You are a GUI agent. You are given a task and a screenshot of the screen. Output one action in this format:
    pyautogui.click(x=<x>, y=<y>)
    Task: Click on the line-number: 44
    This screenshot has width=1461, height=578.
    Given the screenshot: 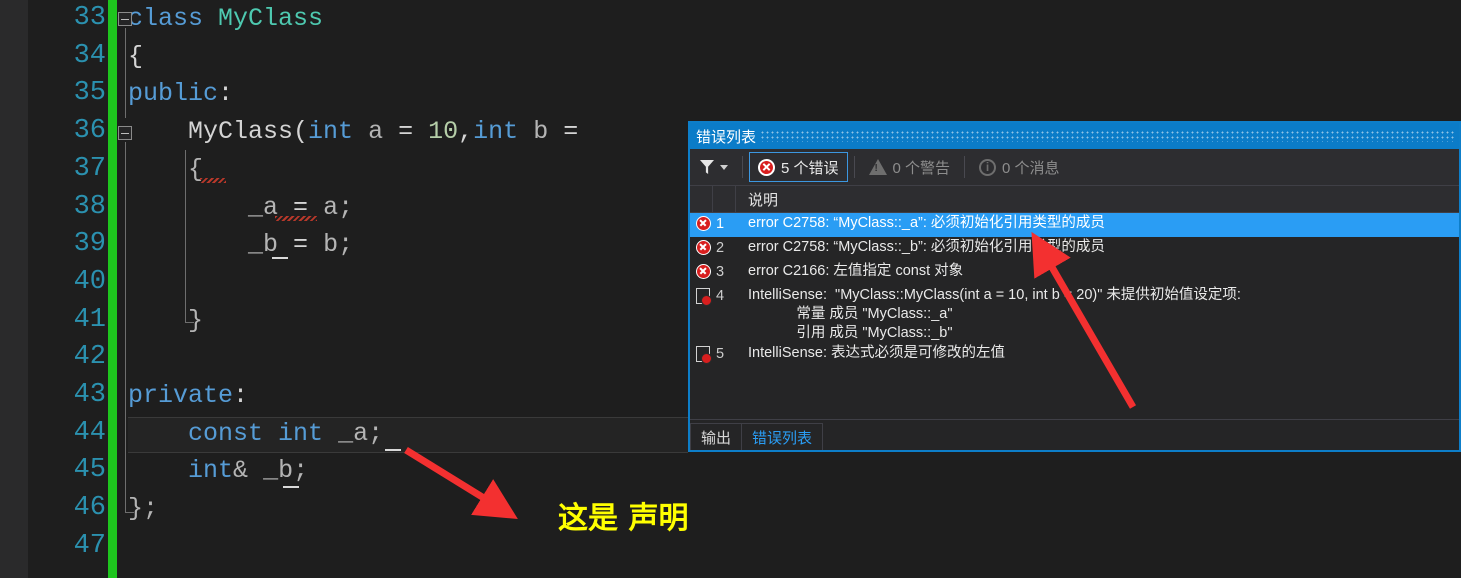 What is the action you would take?
    pyautogui.click(x=89, y=432)
    